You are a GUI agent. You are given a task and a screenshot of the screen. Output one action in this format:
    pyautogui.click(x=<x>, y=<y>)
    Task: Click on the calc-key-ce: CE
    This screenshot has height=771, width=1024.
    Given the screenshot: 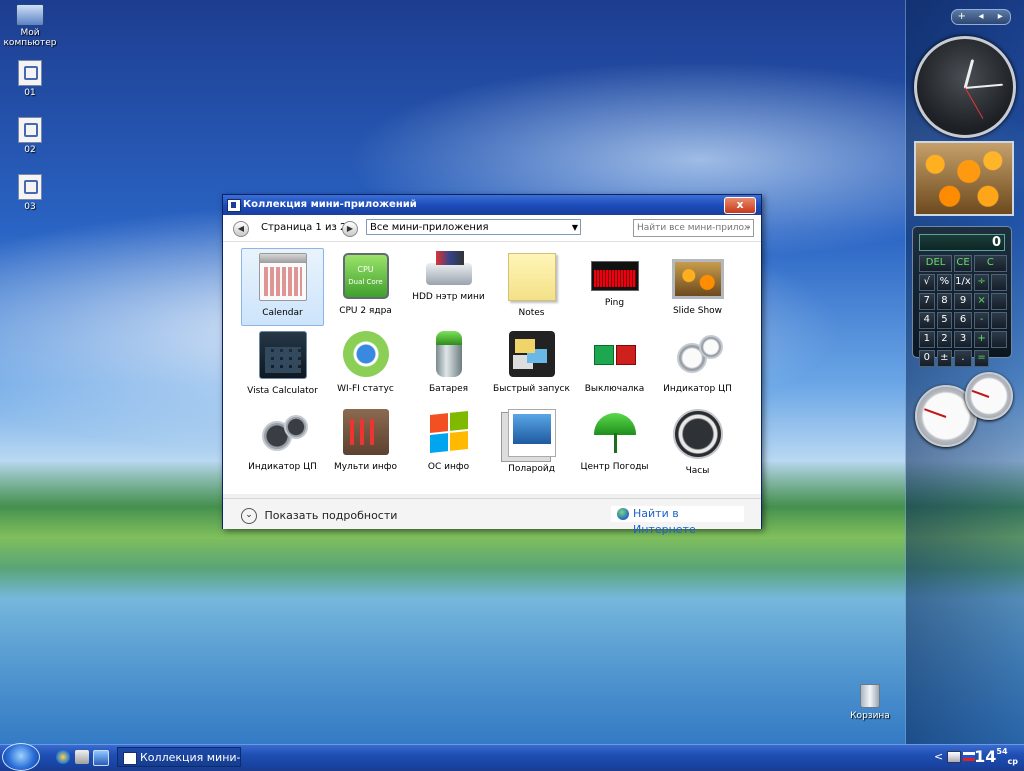 What is the action you would take?
    pyautogui.click(x=963, y=263)
    